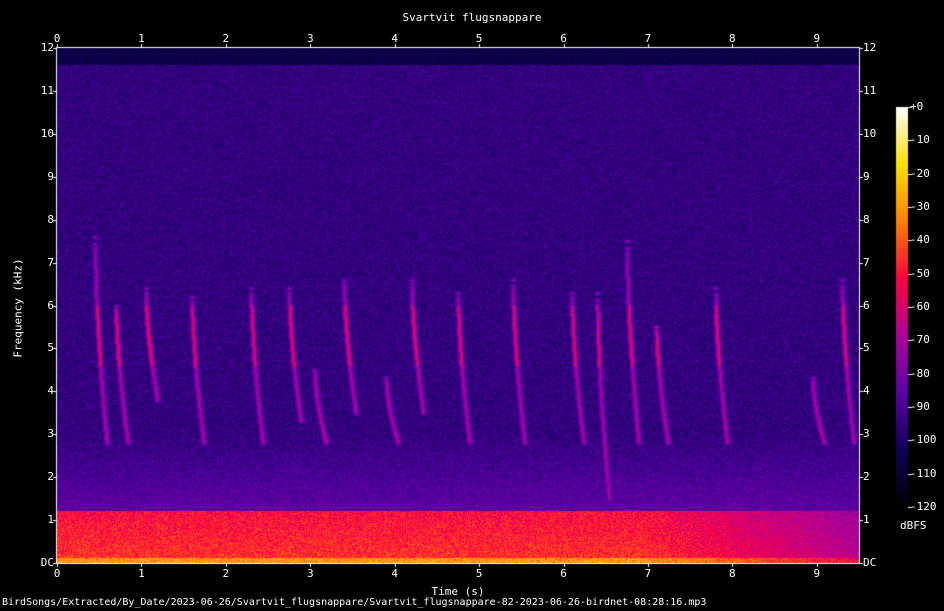 Image resolution: width=944 pixels, height=611 pixels. Describe the element at coordinates (226, 573) in the screenshot. I see `x-tick-label-bottom: 2` at that location.